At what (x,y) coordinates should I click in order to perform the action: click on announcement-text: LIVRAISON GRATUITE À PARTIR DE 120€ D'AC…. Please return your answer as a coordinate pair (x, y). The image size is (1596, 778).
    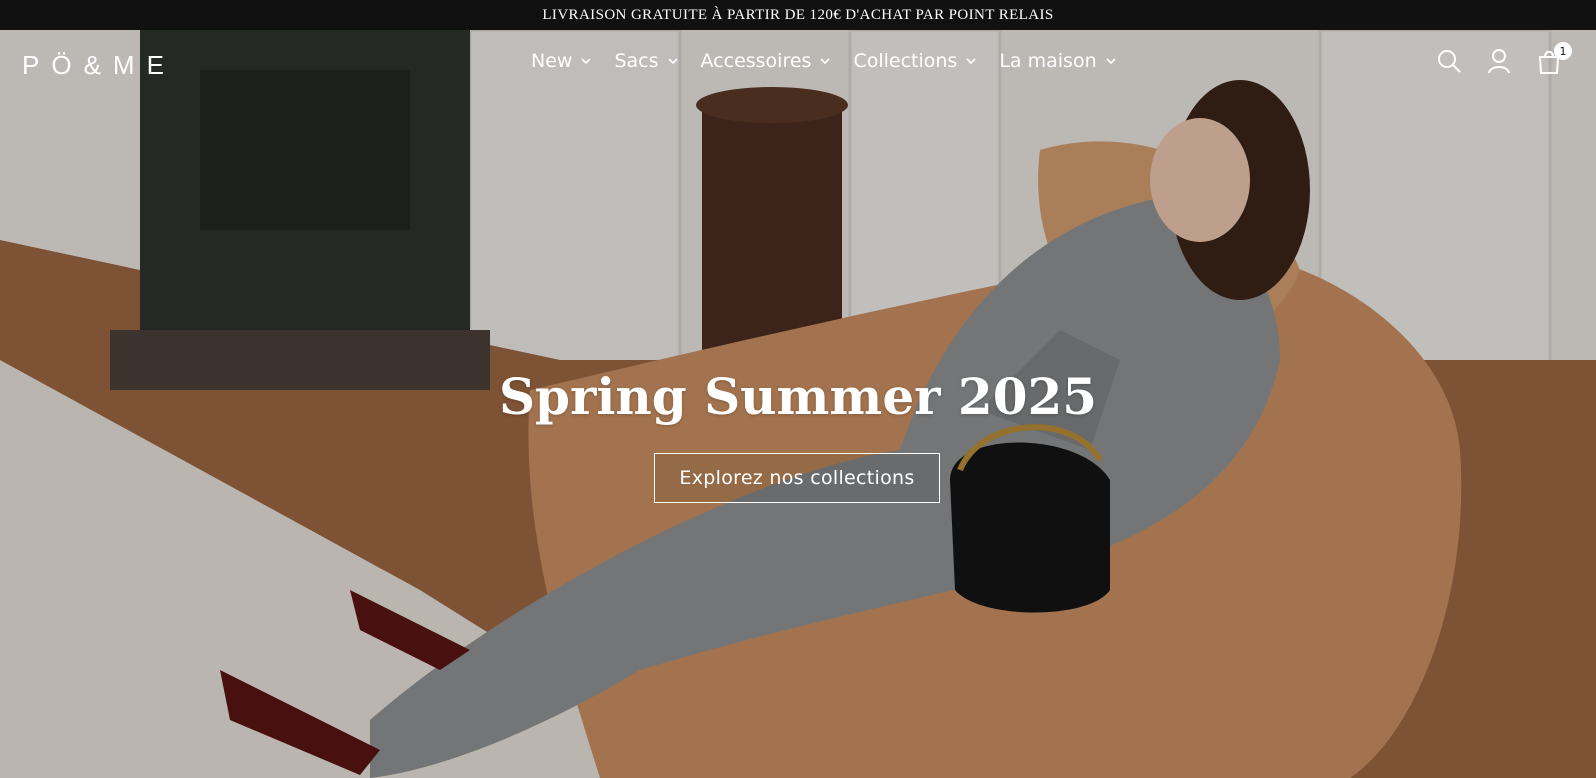
    Looking at the image, I should click on (798, 14).